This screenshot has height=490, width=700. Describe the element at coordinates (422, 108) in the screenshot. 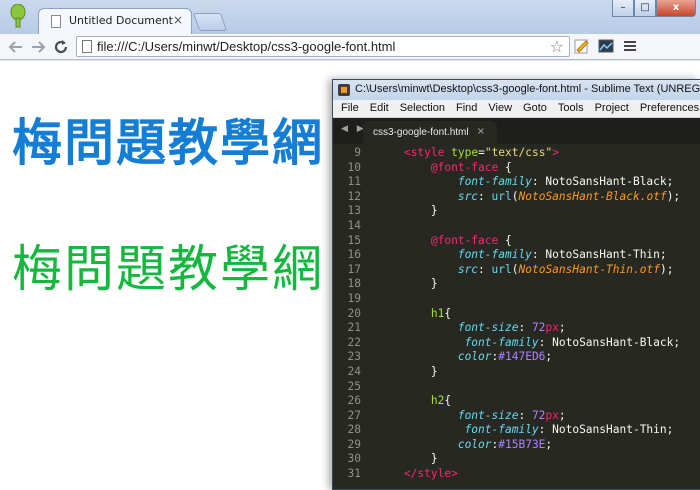

I see `menu-item-selection: Selection` at that location.